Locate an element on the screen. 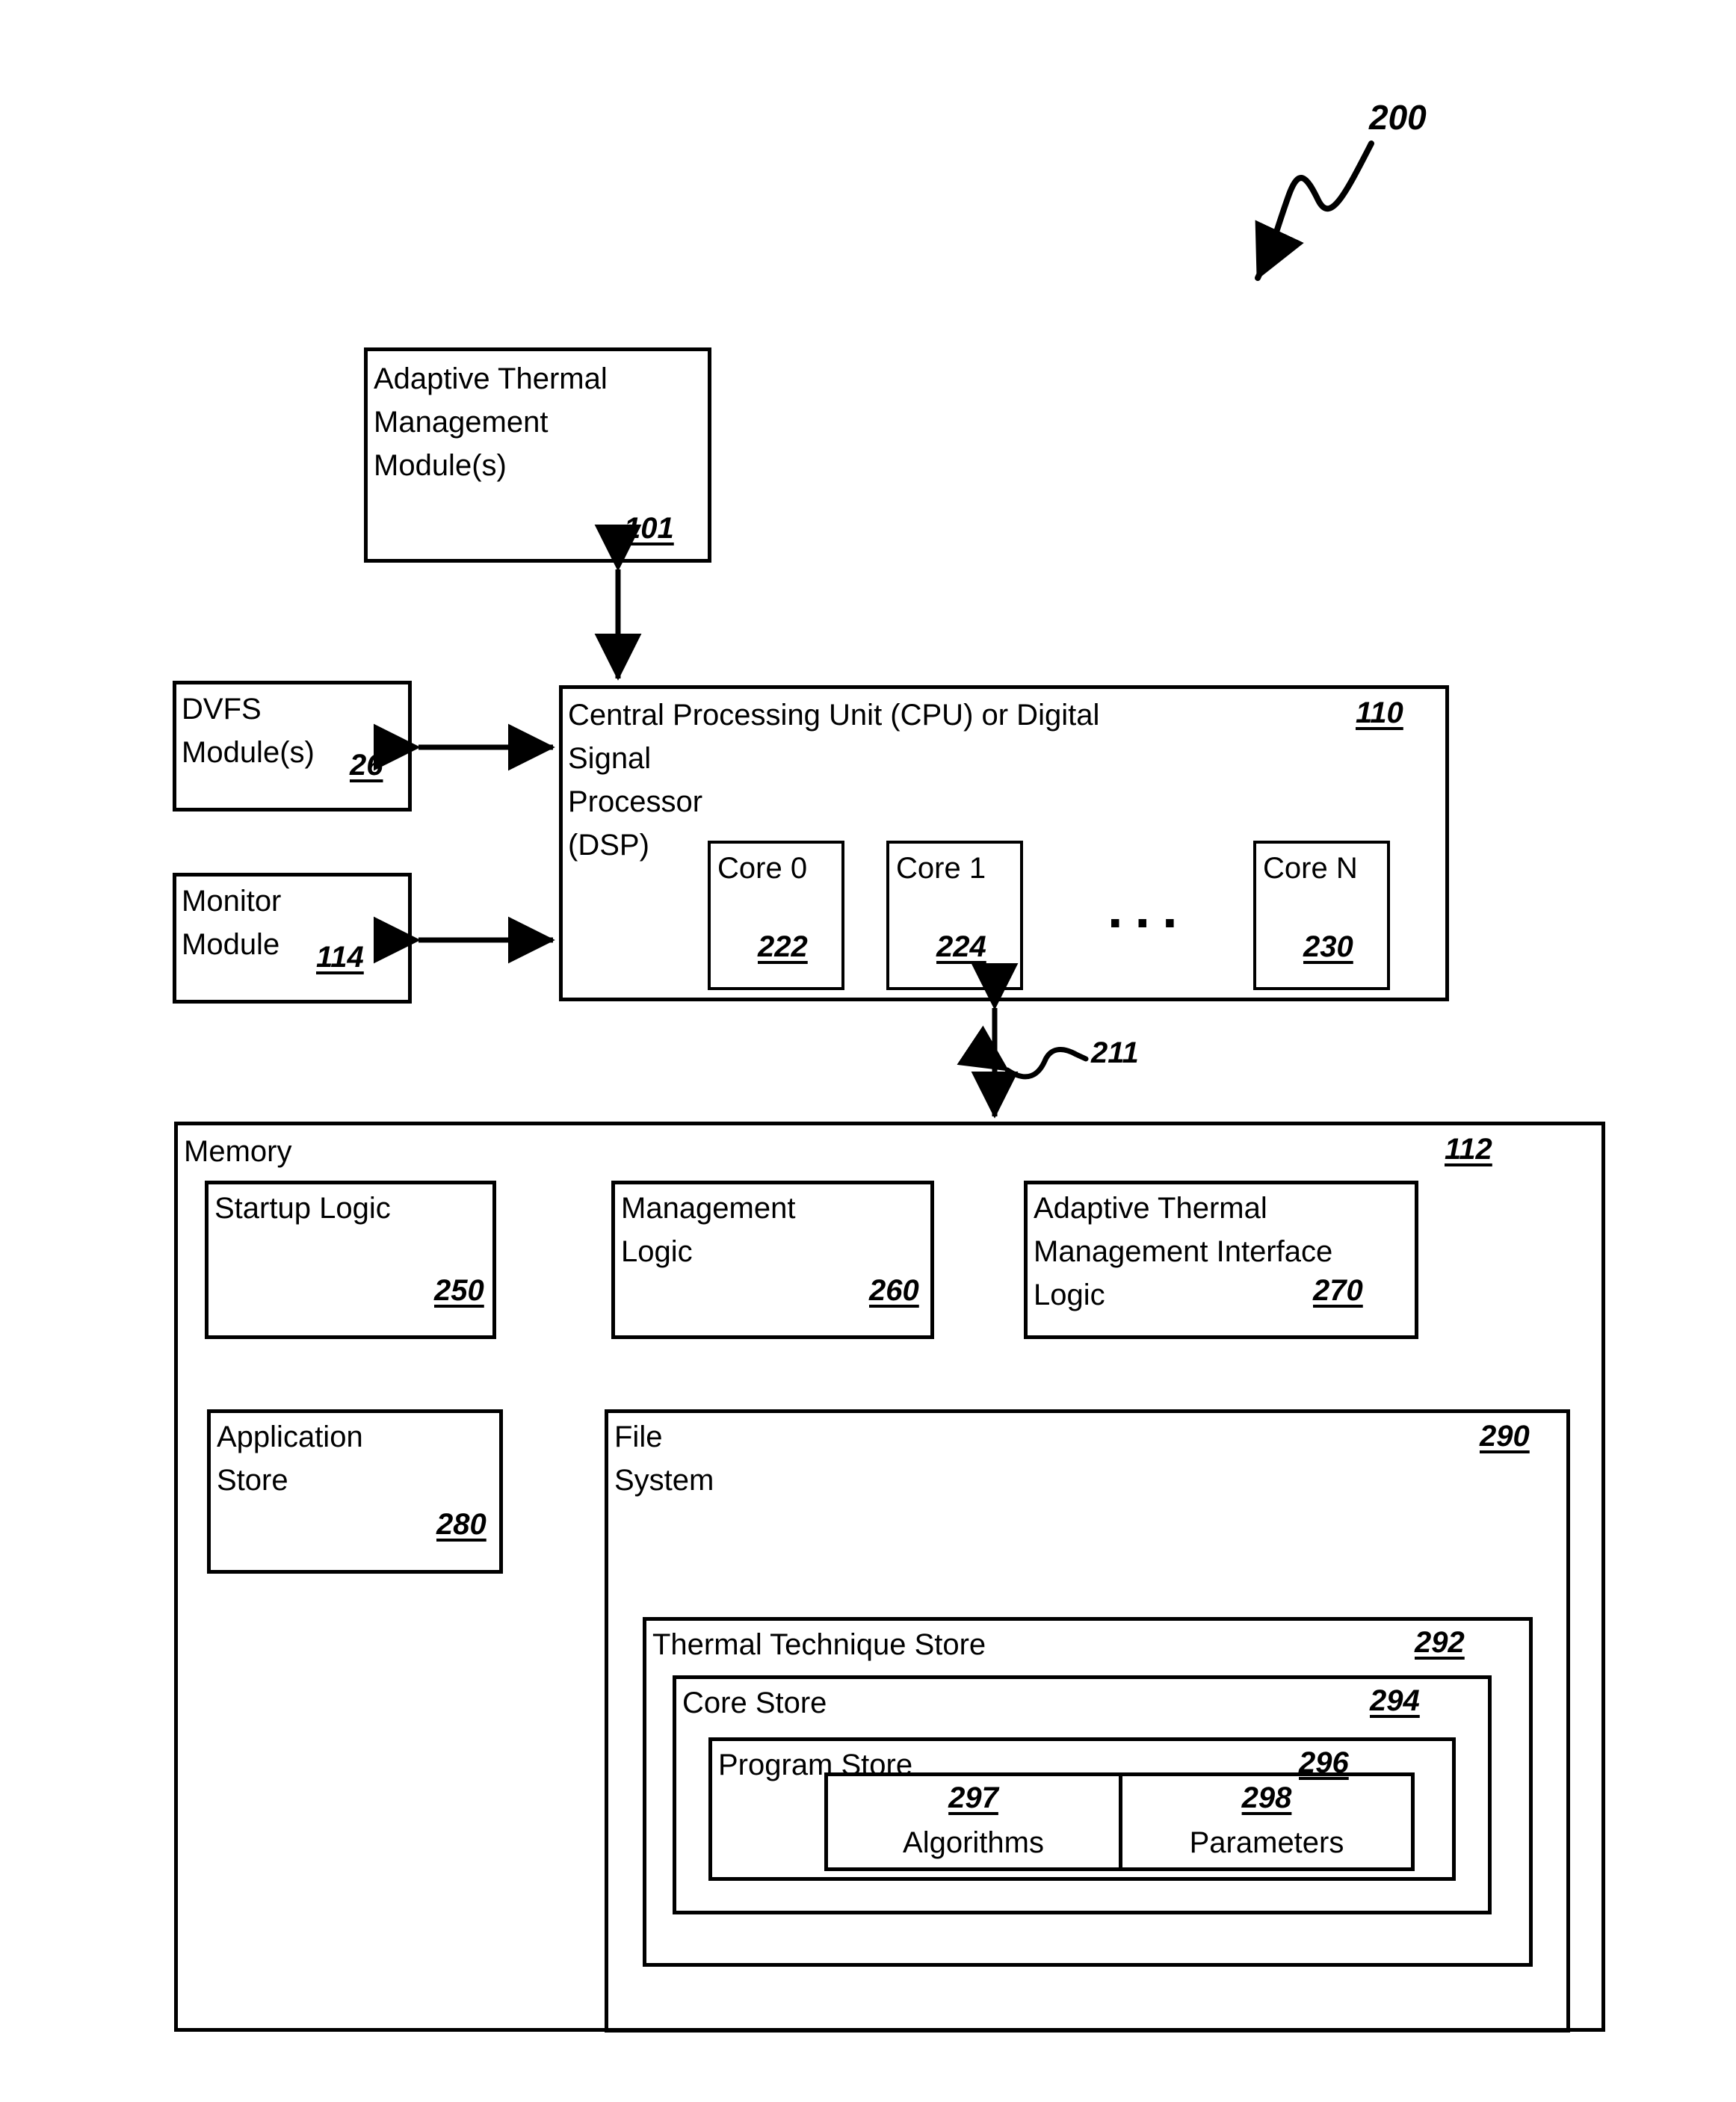 This screenshot has width=1736, height=2102. algorithms-label: Algorithms is located at coordinates (974, 1842).